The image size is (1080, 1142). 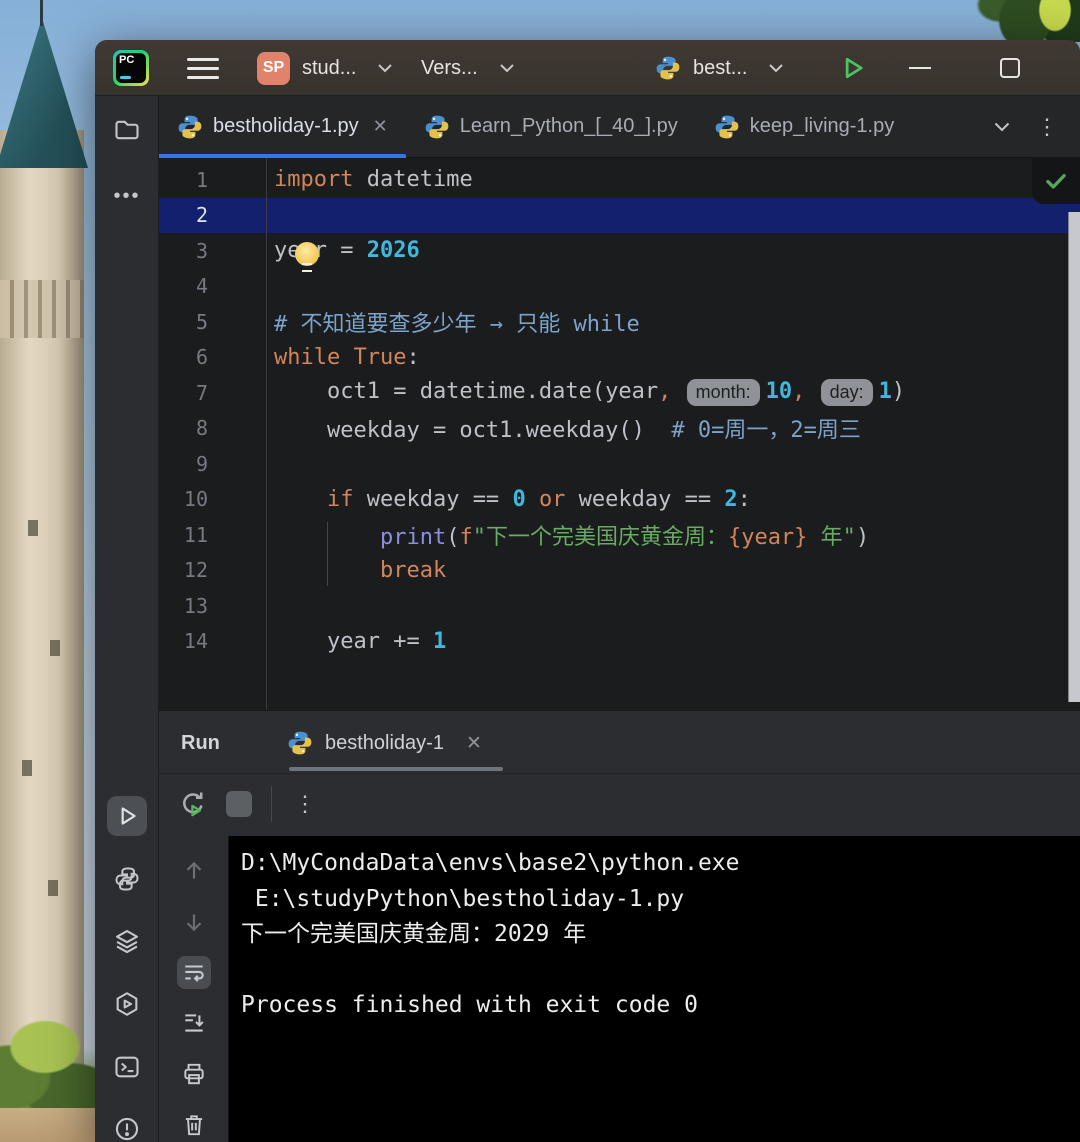 What do you see at coordinates (1010, 68) in the screenshot?
I see `maximize-button` at bounding box center [1010, 68].